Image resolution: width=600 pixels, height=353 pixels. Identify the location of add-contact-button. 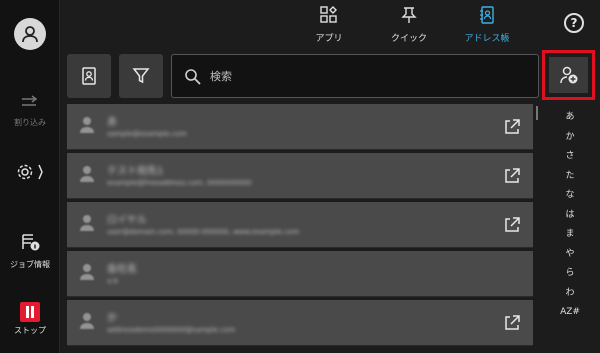
(568, 75).